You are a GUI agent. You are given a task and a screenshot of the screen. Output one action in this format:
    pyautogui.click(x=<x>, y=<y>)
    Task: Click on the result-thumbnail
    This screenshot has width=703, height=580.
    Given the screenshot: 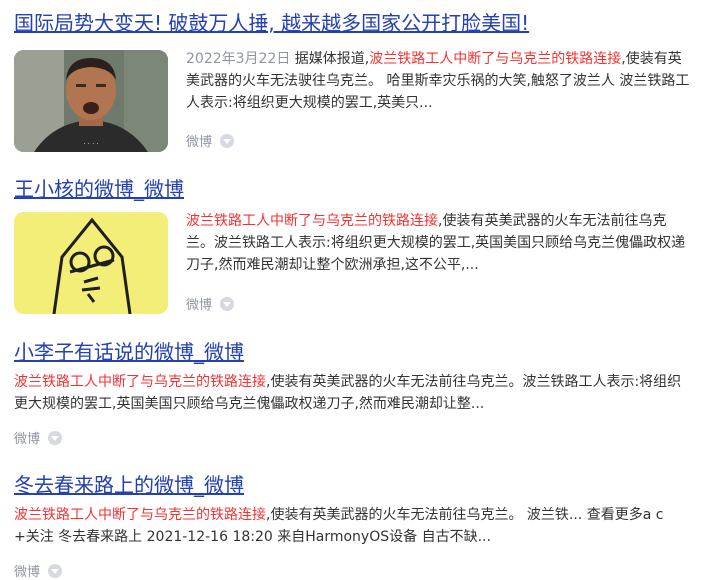 What is the action you would take?
    pyautogui.click(x=91, y=263)
    